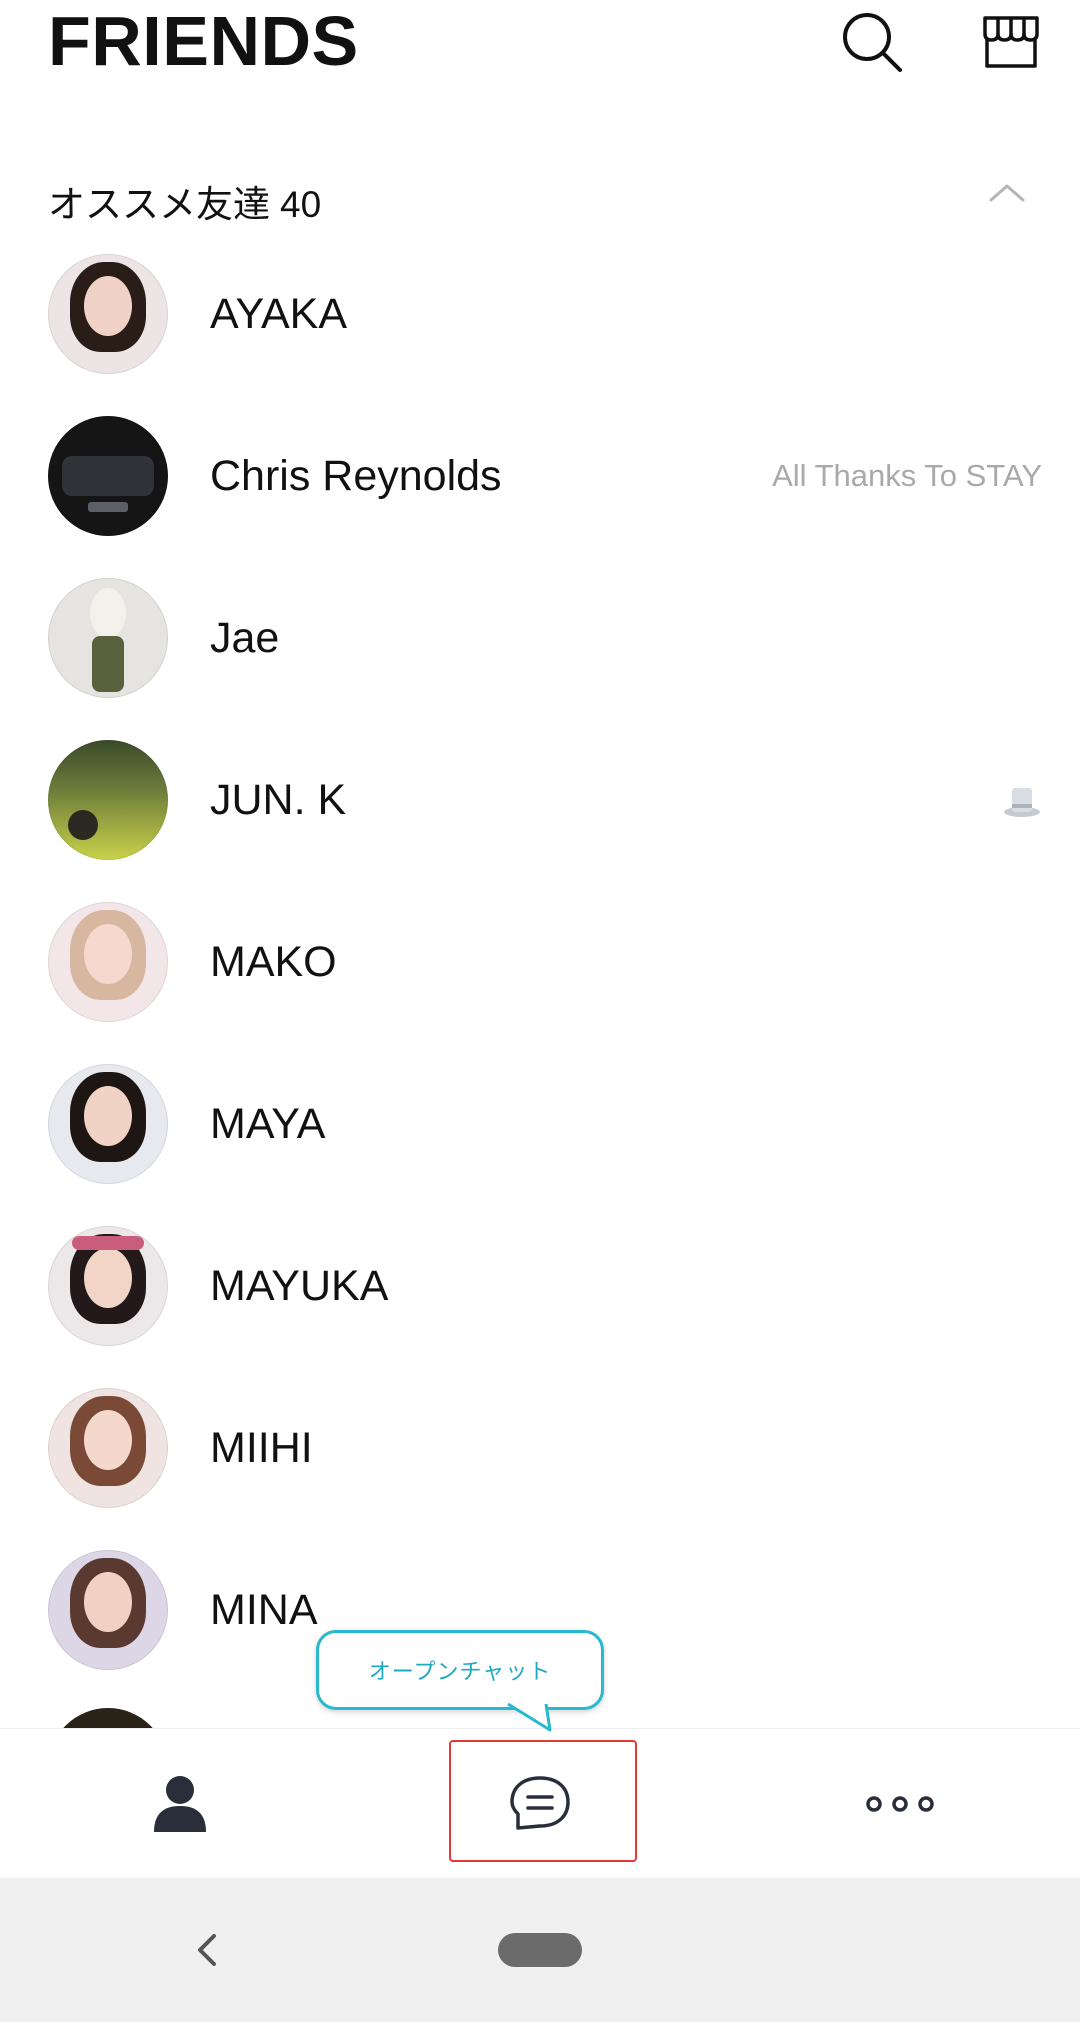  What do you see at coordinates (203, 41) in the screenshot?
I see `page-title: FRIENDS` at bounding box center [203, 41].